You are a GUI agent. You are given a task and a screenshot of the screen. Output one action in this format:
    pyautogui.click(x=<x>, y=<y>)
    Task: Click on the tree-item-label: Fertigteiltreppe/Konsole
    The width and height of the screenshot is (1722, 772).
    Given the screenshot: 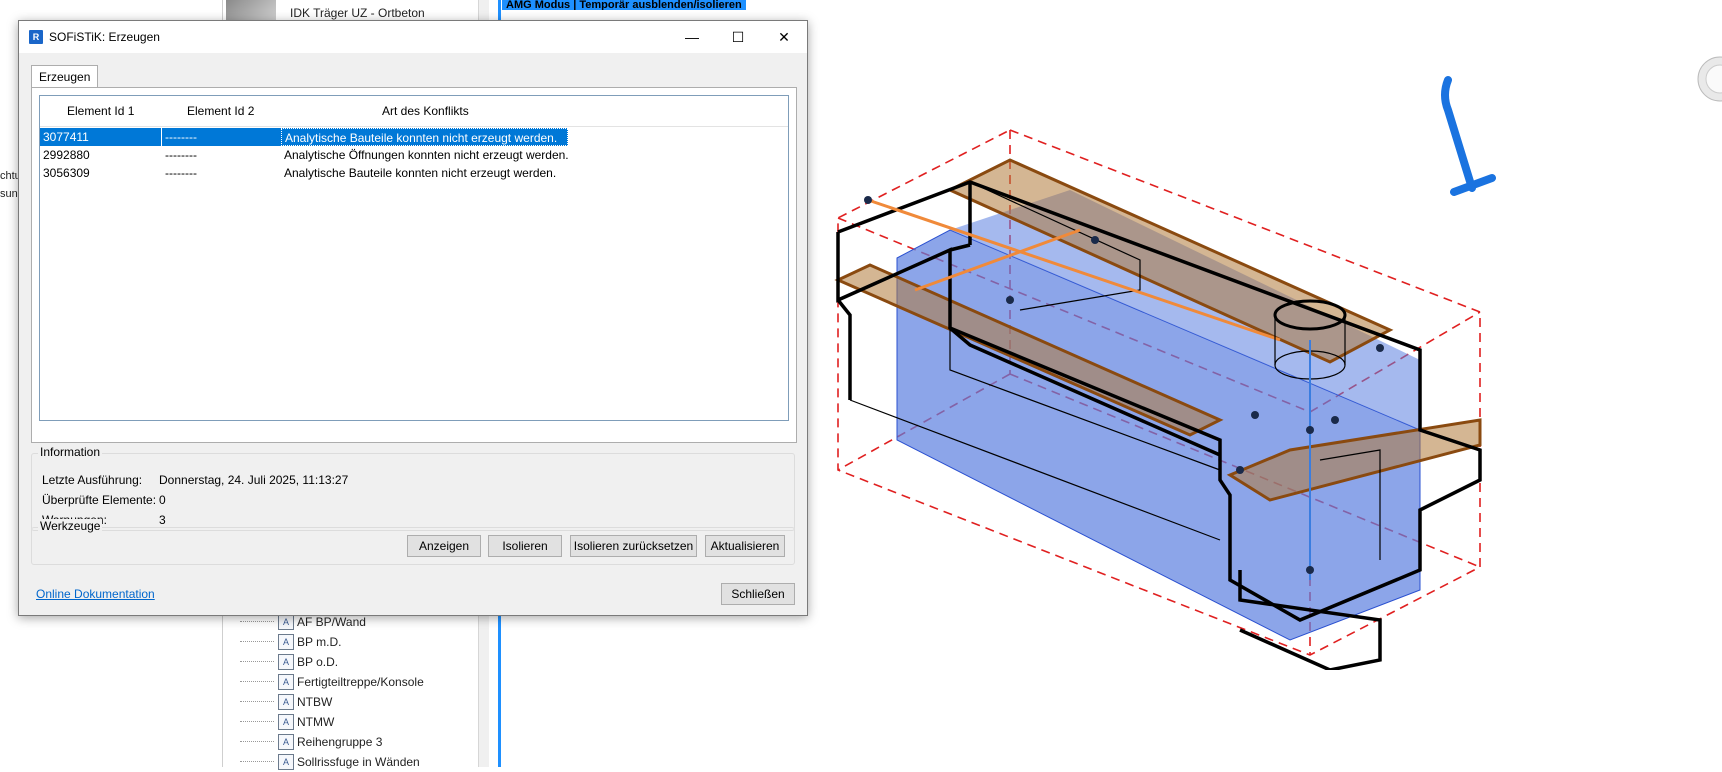 What is the action you would take?
    pyautogui.click(x=360, y=682)
    